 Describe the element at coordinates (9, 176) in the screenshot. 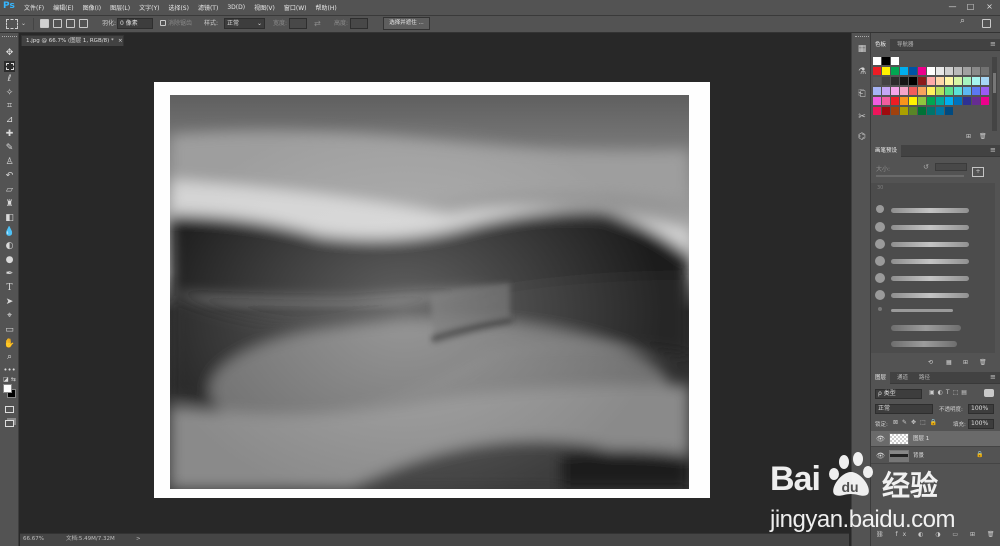

I see `history-brush-tool-icon: ↶` at that location.